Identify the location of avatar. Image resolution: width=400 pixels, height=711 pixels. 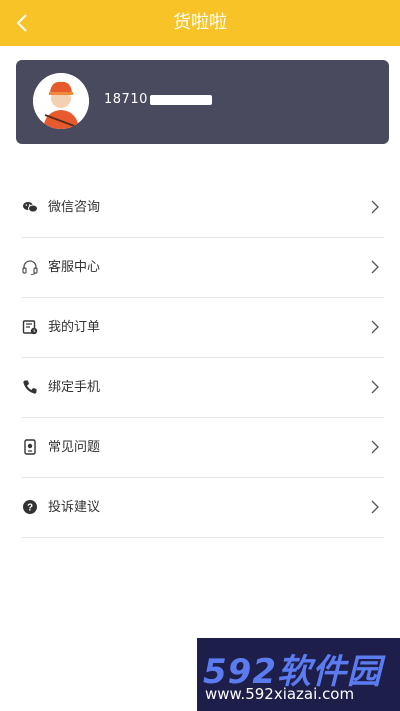
(61, 101).